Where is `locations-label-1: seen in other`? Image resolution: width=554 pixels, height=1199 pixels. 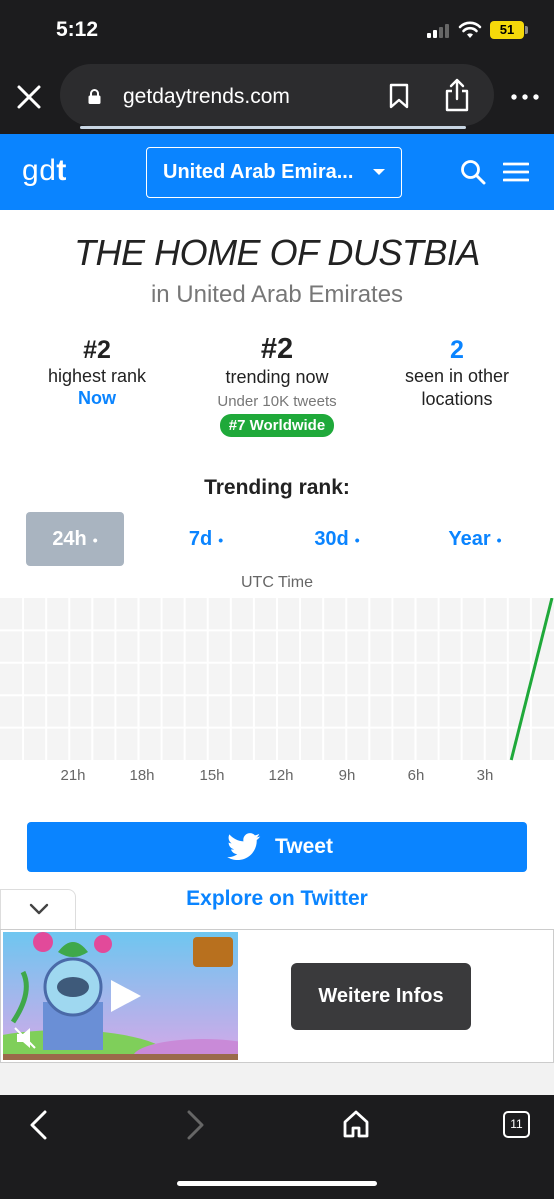 locations-label-1: seen in other is located at coordinates (457, 376).